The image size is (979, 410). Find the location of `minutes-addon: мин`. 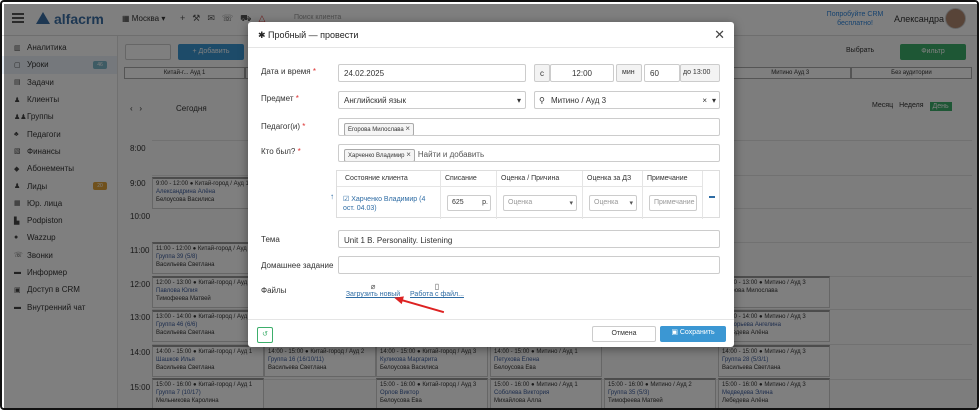

minutes-addon: мин is located at coordinates (629, 73).